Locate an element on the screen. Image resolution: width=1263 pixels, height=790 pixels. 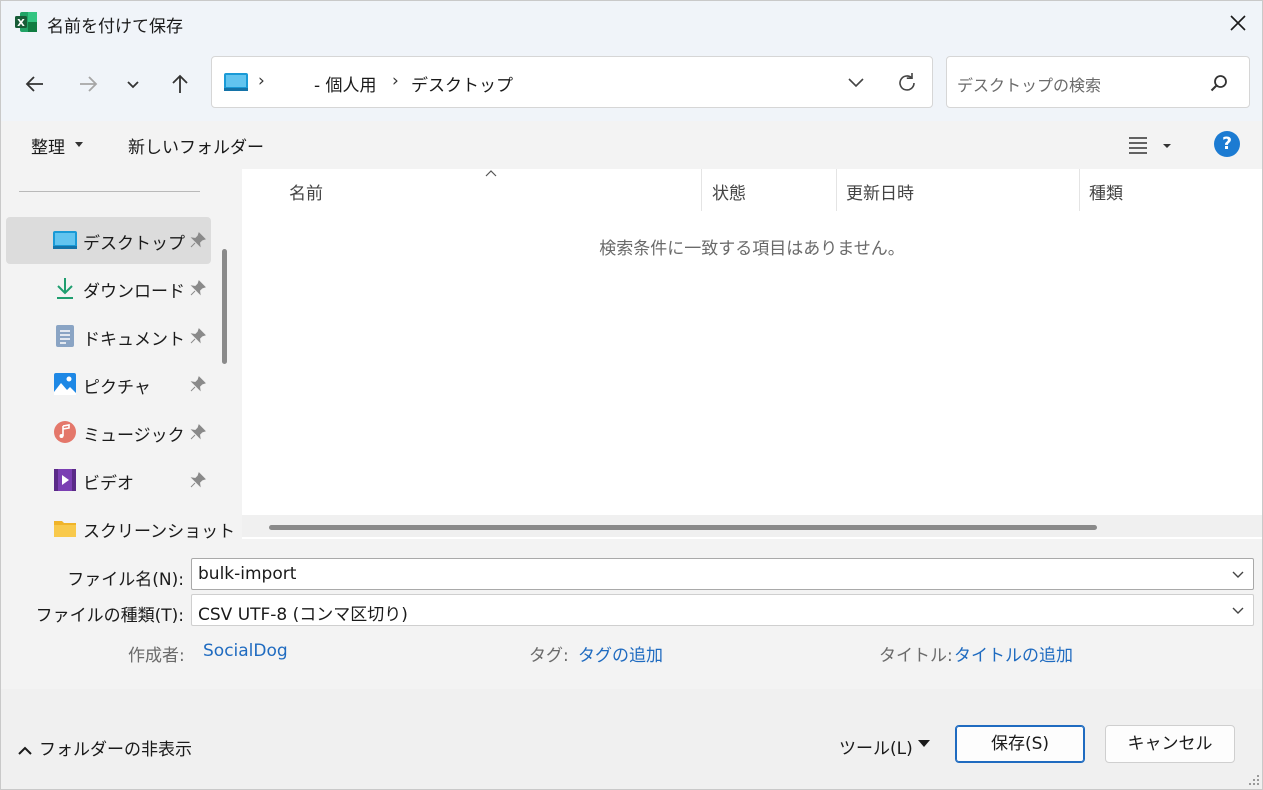
excel-icon: X is located at coordinates (26, 22).